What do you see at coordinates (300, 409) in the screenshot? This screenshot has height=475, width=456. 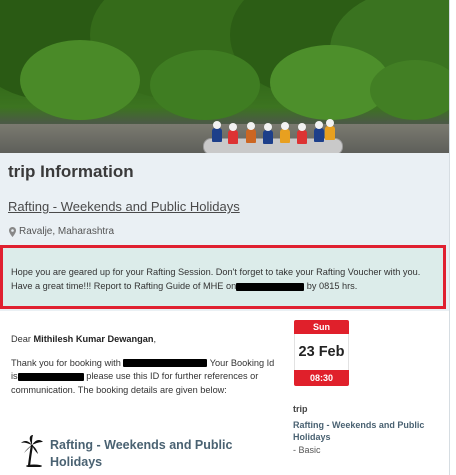 I see `summary-category: trip` at bounding box center [300, 409].